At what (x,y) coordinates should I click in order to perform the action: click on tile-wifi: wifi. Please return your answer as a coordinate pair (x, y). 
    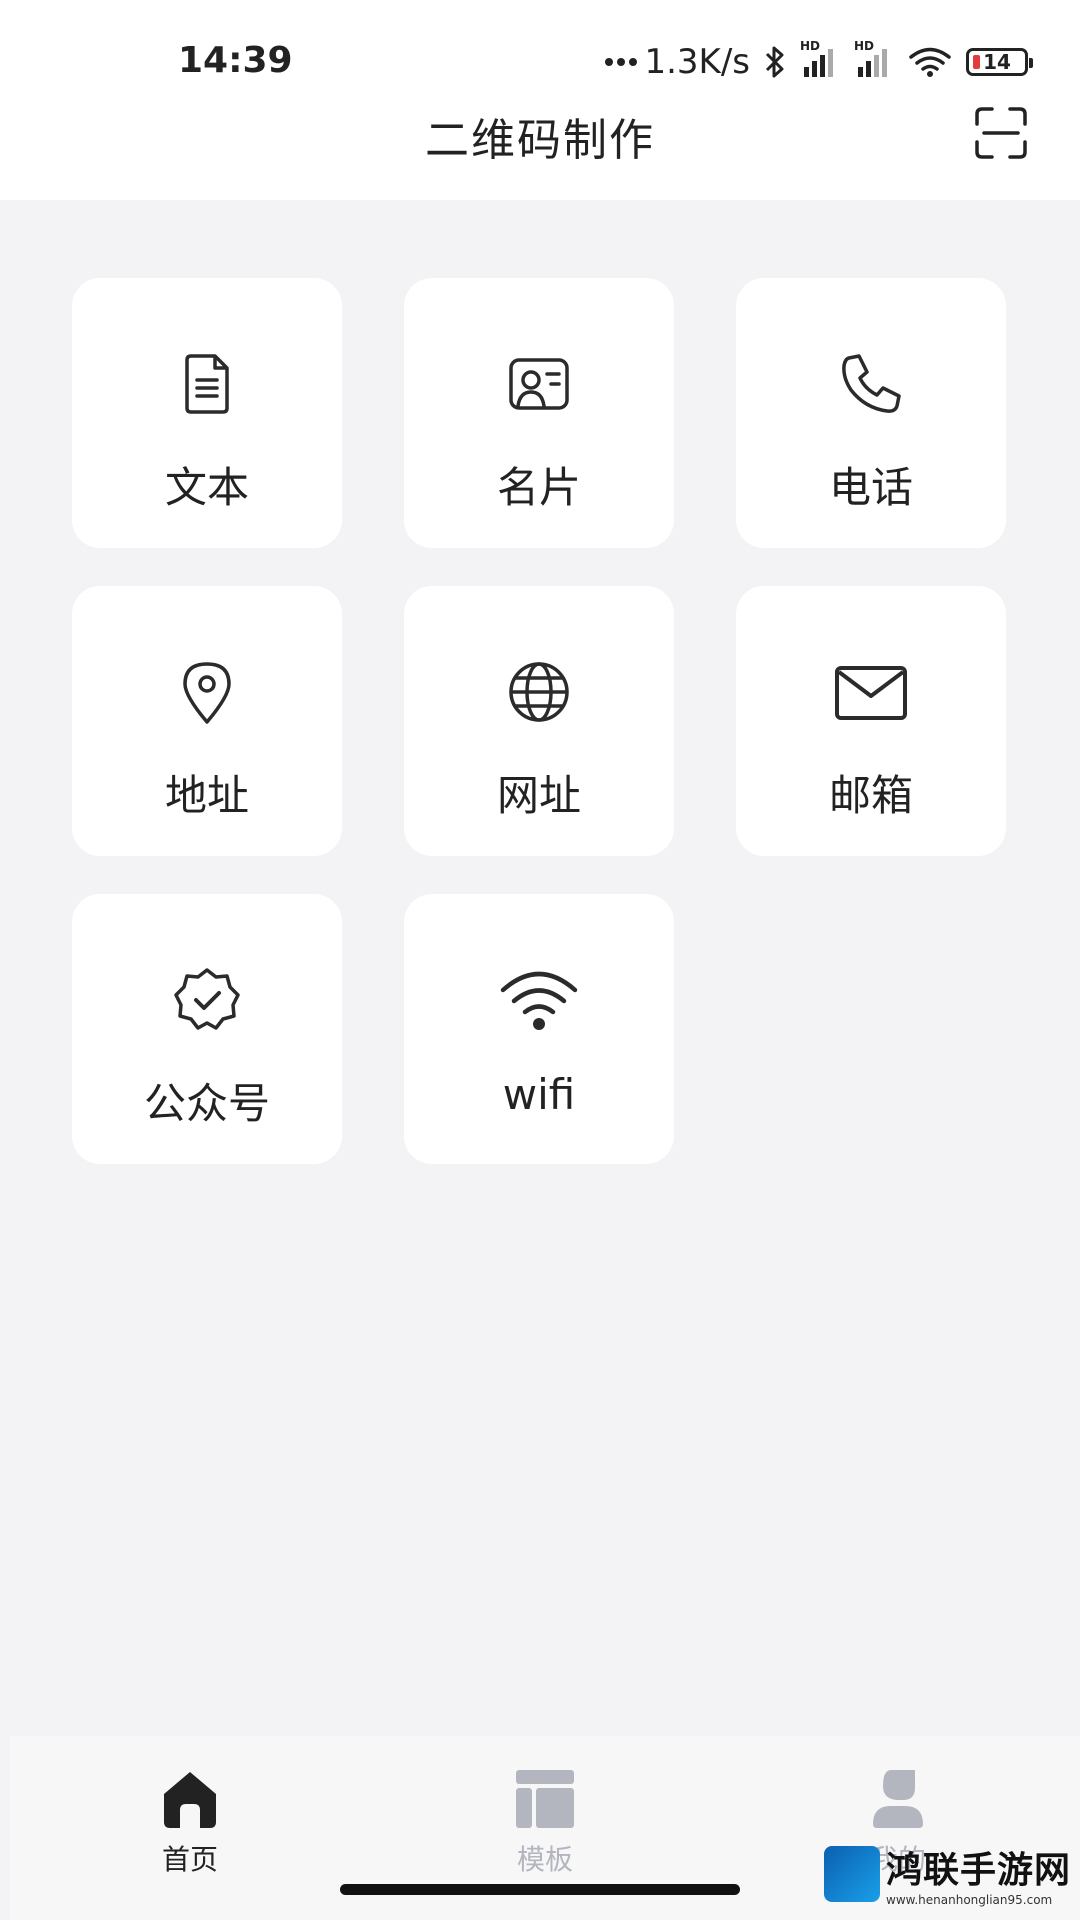
    Looking at the image, I should click on (539, 1029).